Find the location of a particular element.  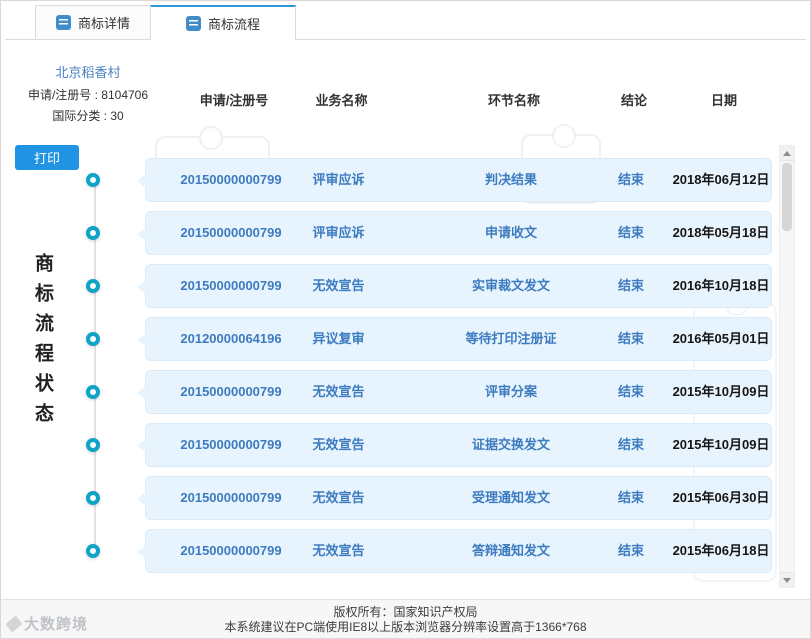

scroll-down-icon is located at coordinates (787, 579).